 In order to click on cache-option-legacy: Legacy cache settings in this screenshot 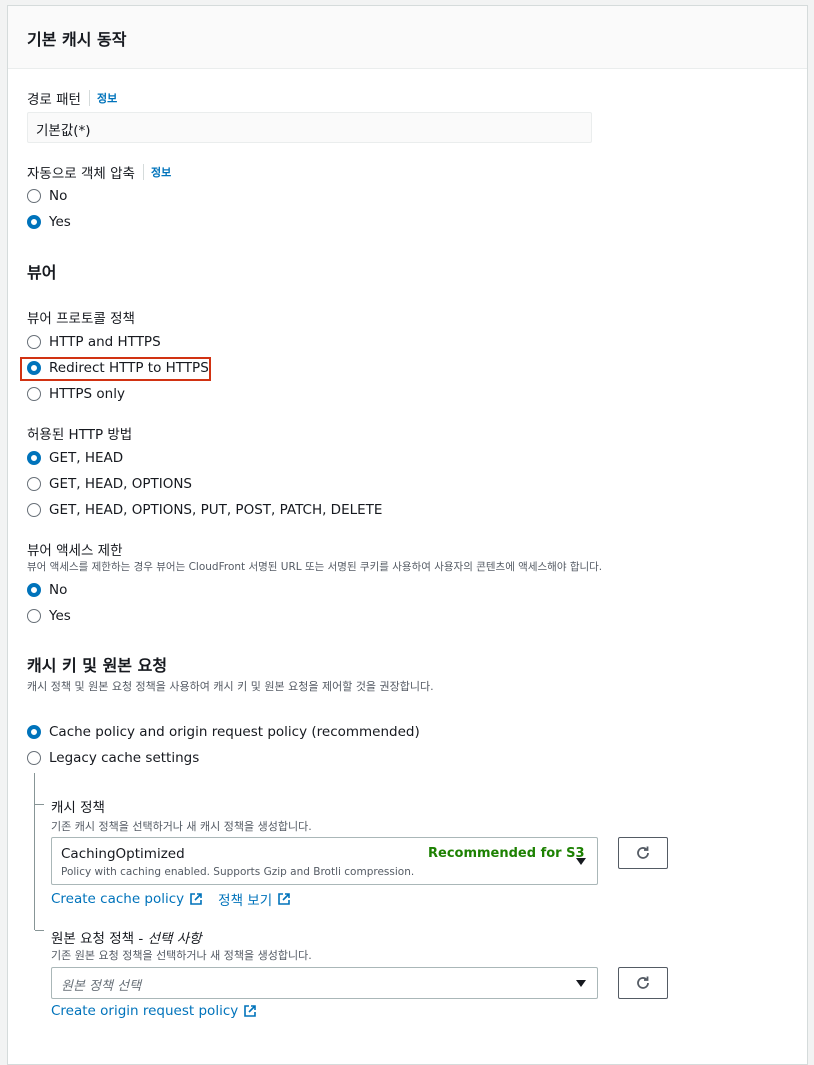, I will do `click(113, 758)`.